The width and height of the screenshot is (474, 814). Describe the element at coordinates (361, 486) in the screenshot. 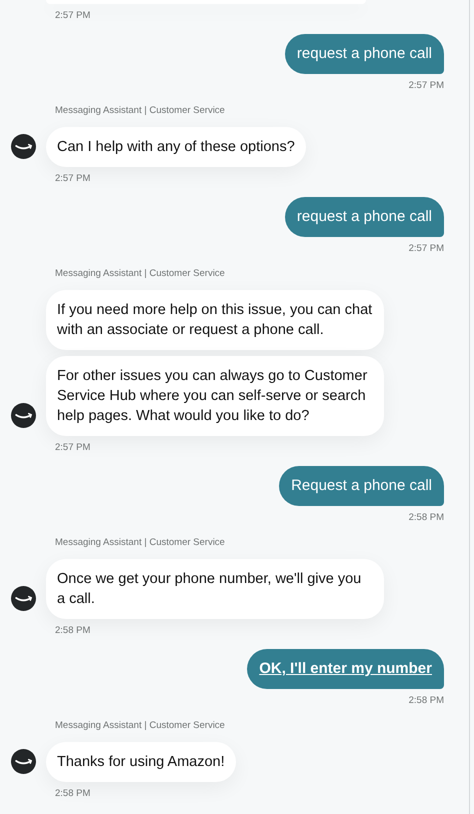

I see `message-bubble: Request a phone call` at that location.